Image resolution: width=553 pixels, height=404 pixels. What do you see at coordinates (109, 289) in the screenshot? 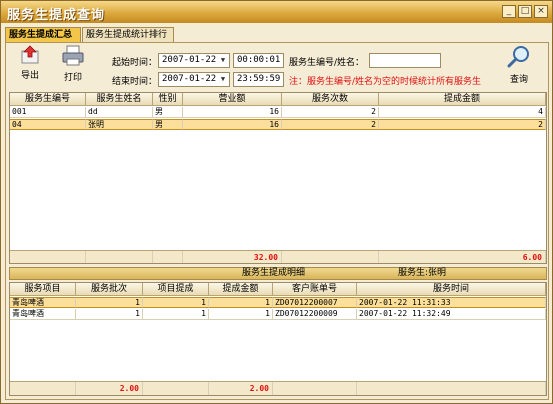
I see `col-service-batch: 服务批次` at bounding box center [109, 289].